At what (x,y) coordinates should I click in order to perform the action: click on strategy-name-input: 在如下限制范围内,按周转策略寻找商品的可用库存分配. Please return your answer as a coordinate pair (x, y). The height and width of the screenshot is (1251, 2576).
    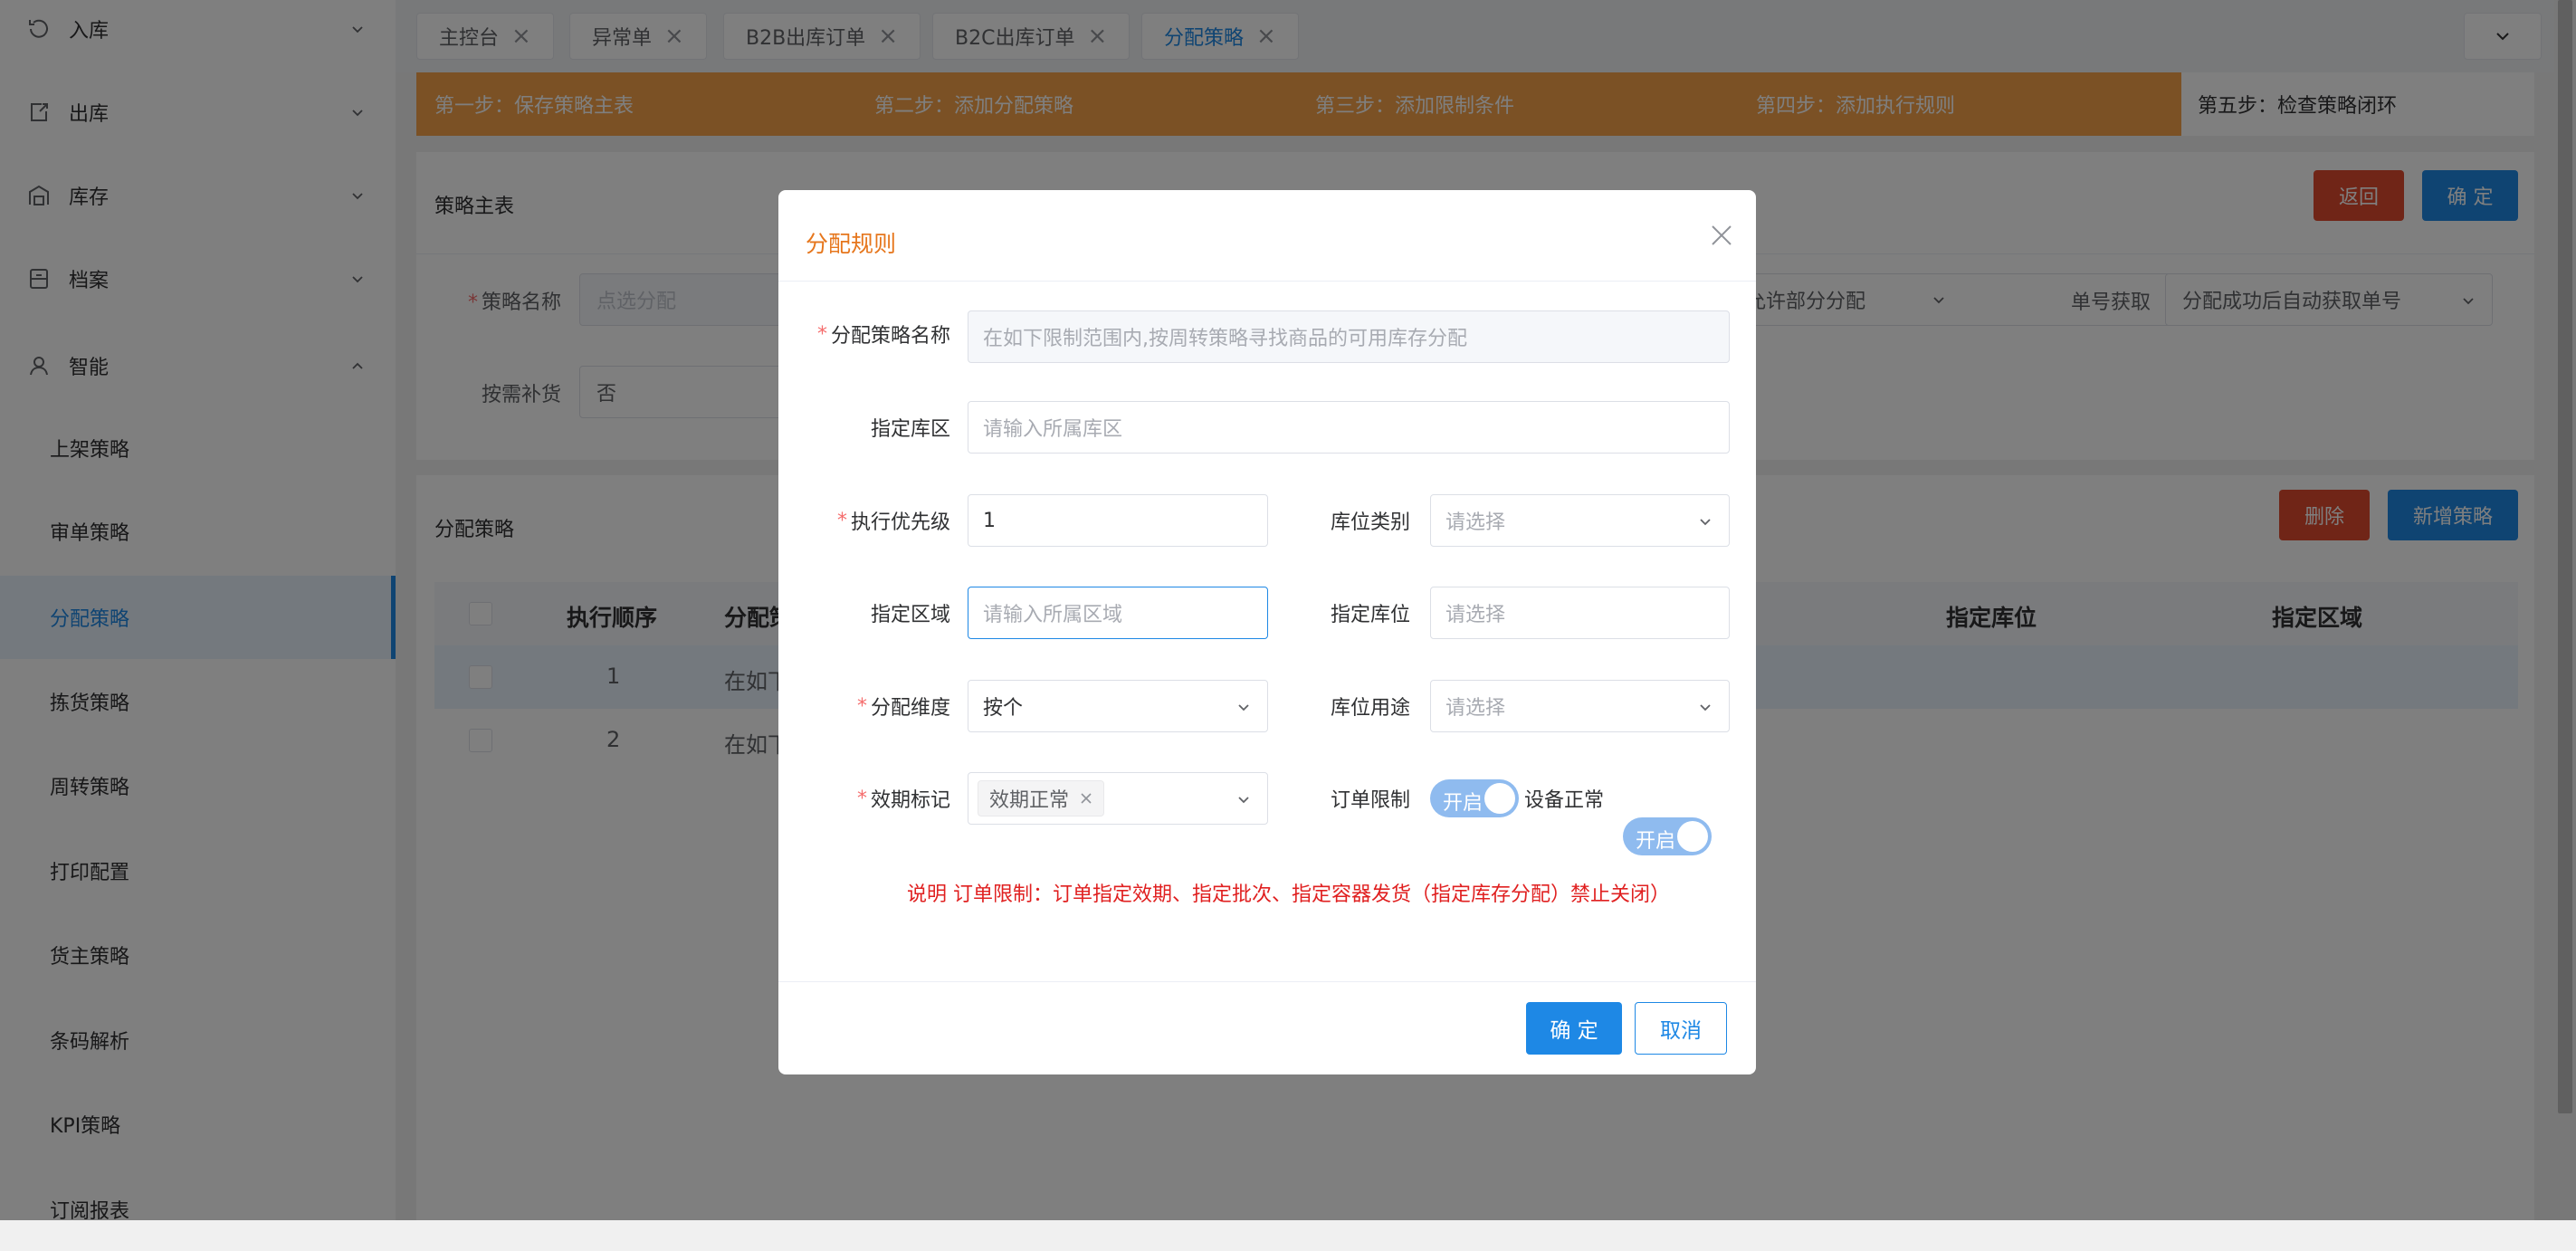
    Looking at the image, I should click on (1349, 336).